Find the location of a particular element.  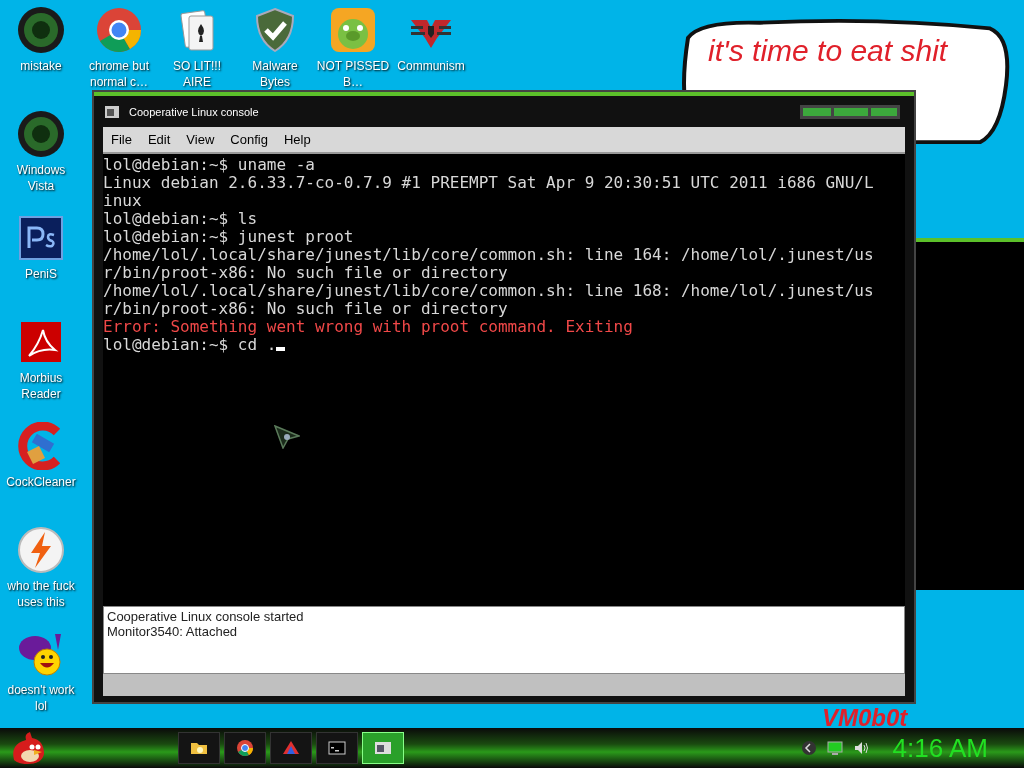

icon-label: PeniS is located at coordinates (41, 274).